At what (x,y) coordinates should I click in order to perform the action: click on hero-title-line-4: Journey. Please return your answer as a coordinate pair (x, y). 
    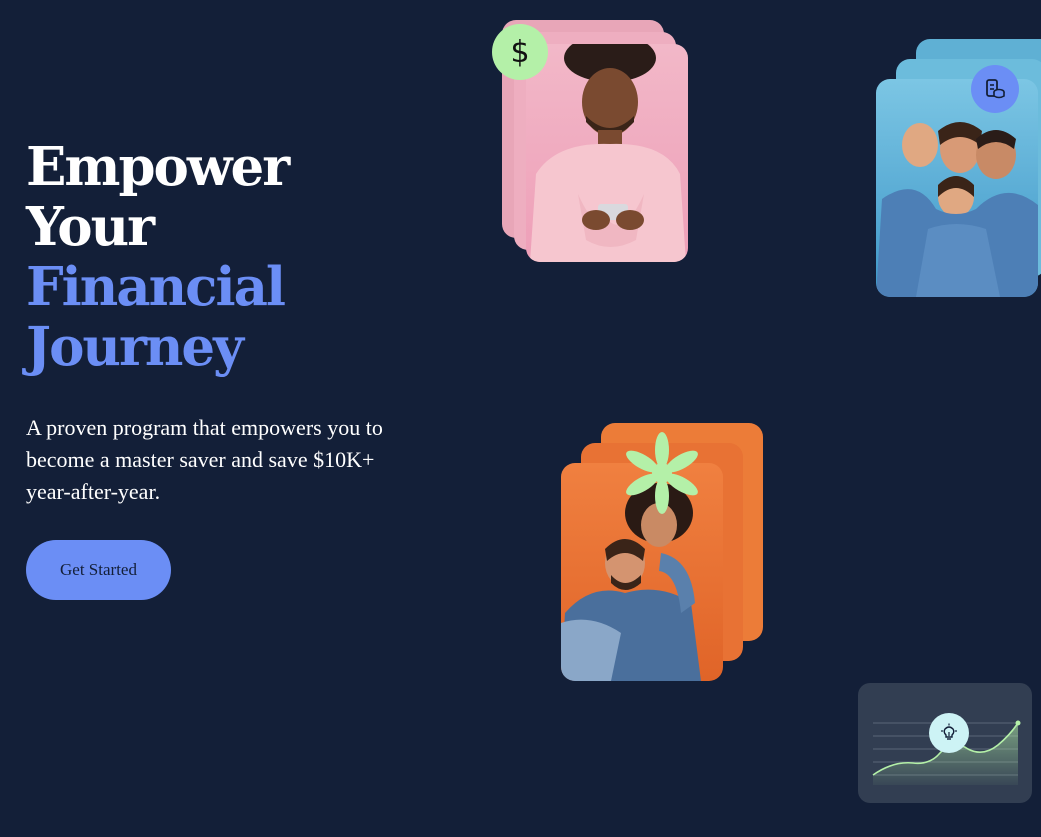
    Looking at the image, I should click on (135, 347).